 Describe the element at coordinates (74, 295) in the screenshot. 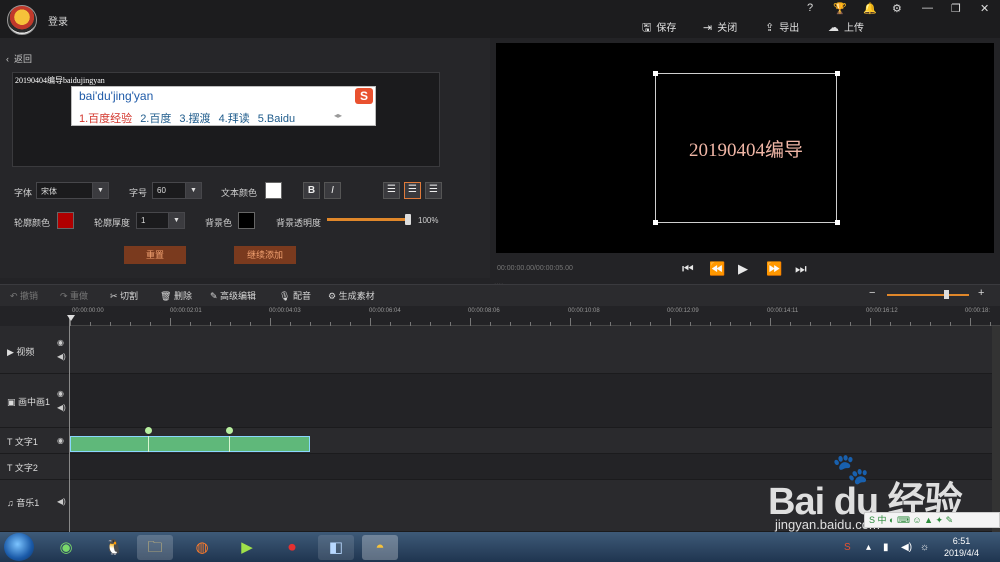

I see `redo-button: ↷ 重做` at that location.